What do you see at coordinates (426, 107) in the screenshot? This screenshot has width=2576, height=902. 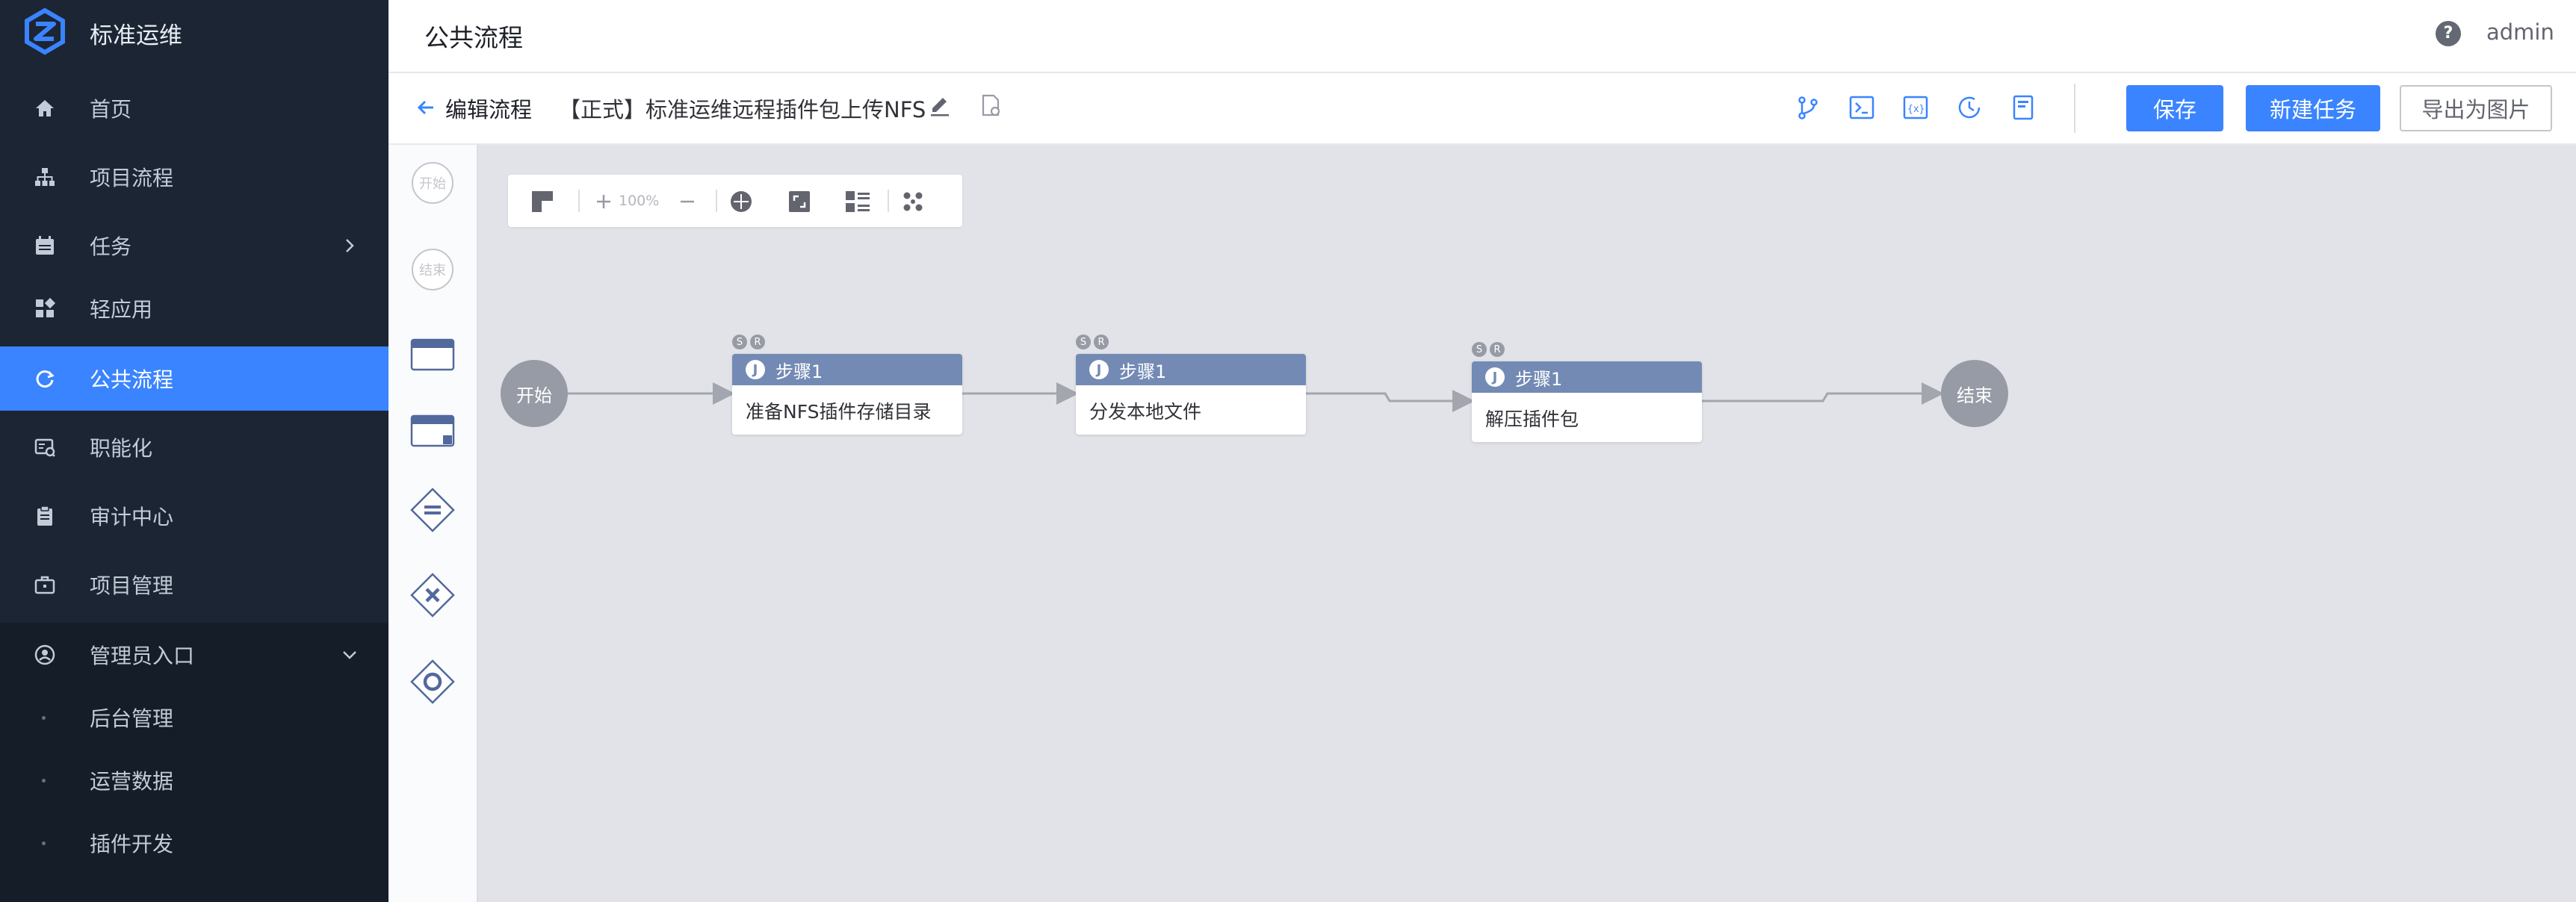 I see `arrow-left-icon` at bounding box center [426, 107].